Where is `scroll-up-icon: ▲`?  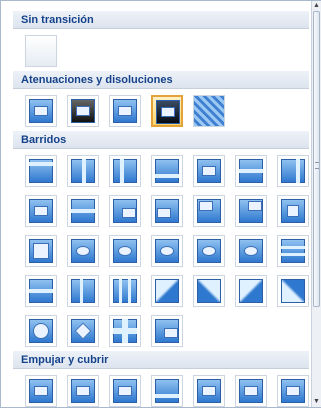 scroll-up-icon: ▲ is located at coordinates (316, 6).